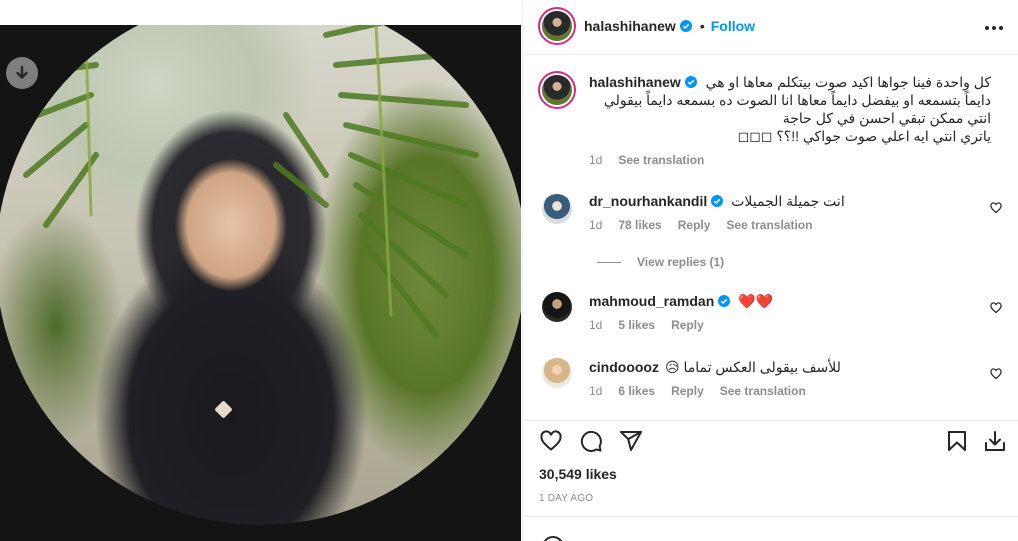  Describe the element at coordinates (566, 498) in the screenshot. I see `post-date: 1 DAY AGO` at that location.